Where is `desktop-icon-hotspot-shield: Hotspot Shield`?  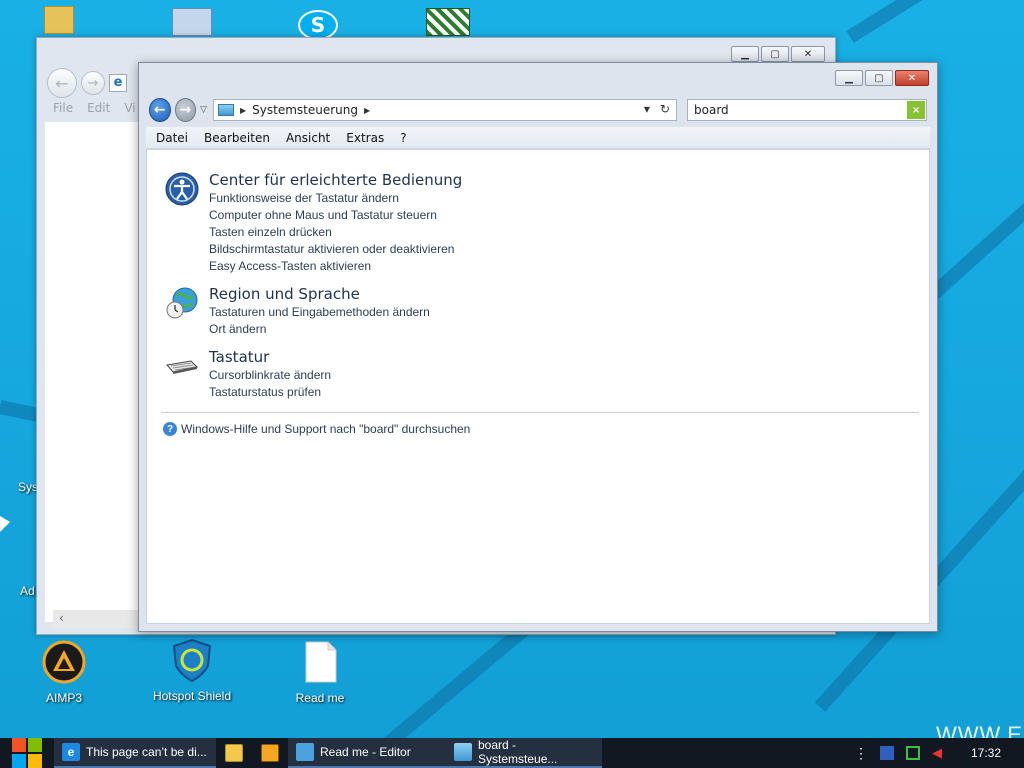 desktop-icon-hotspot-shield: Hotspot Shield is located at coordinates (192, 670).